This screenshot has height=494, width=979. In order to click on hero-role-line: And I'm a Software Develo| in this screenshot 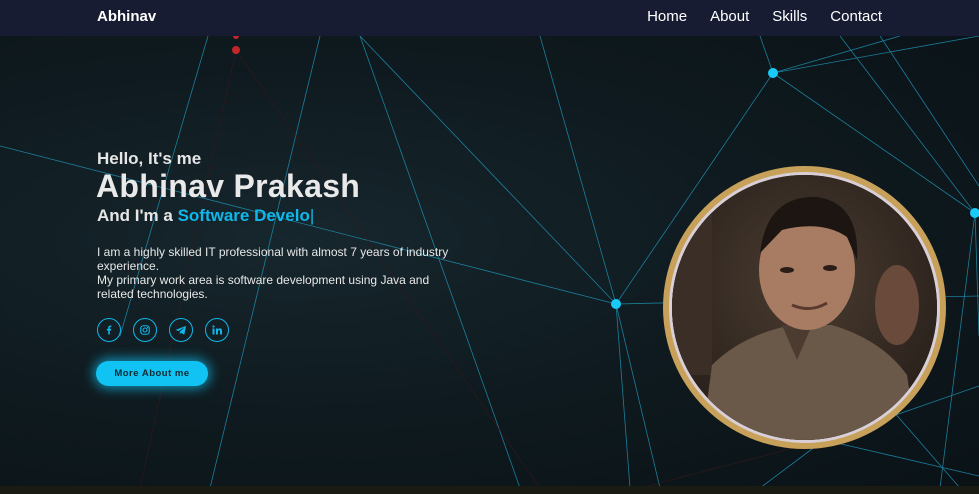, I will do `click(205, 216)`.